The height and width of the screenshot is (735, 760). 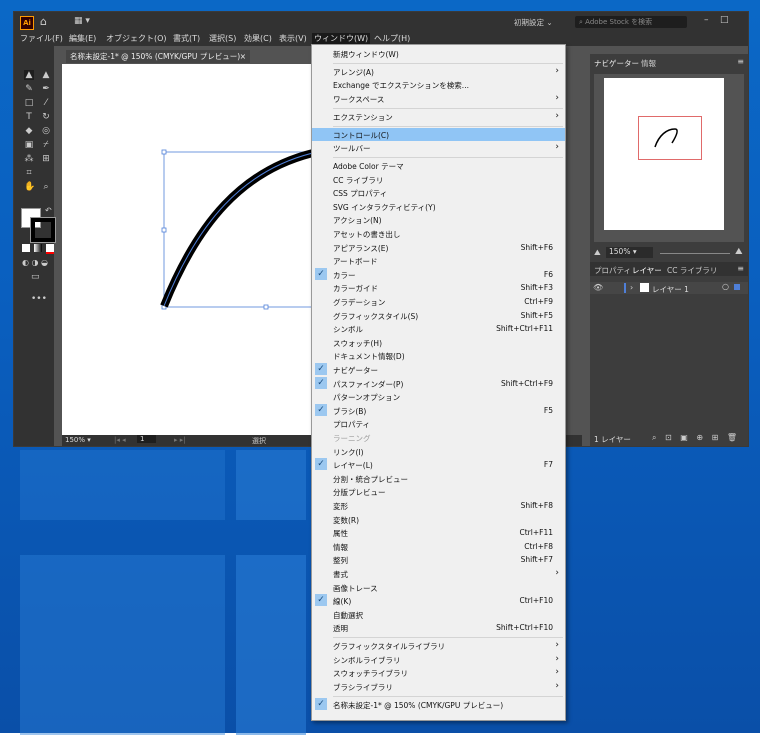 What do you see at coordinates (46, 89) in the screenshot?
I see `curvature-tool-icon: ✒` at bounding box center [46, 89].